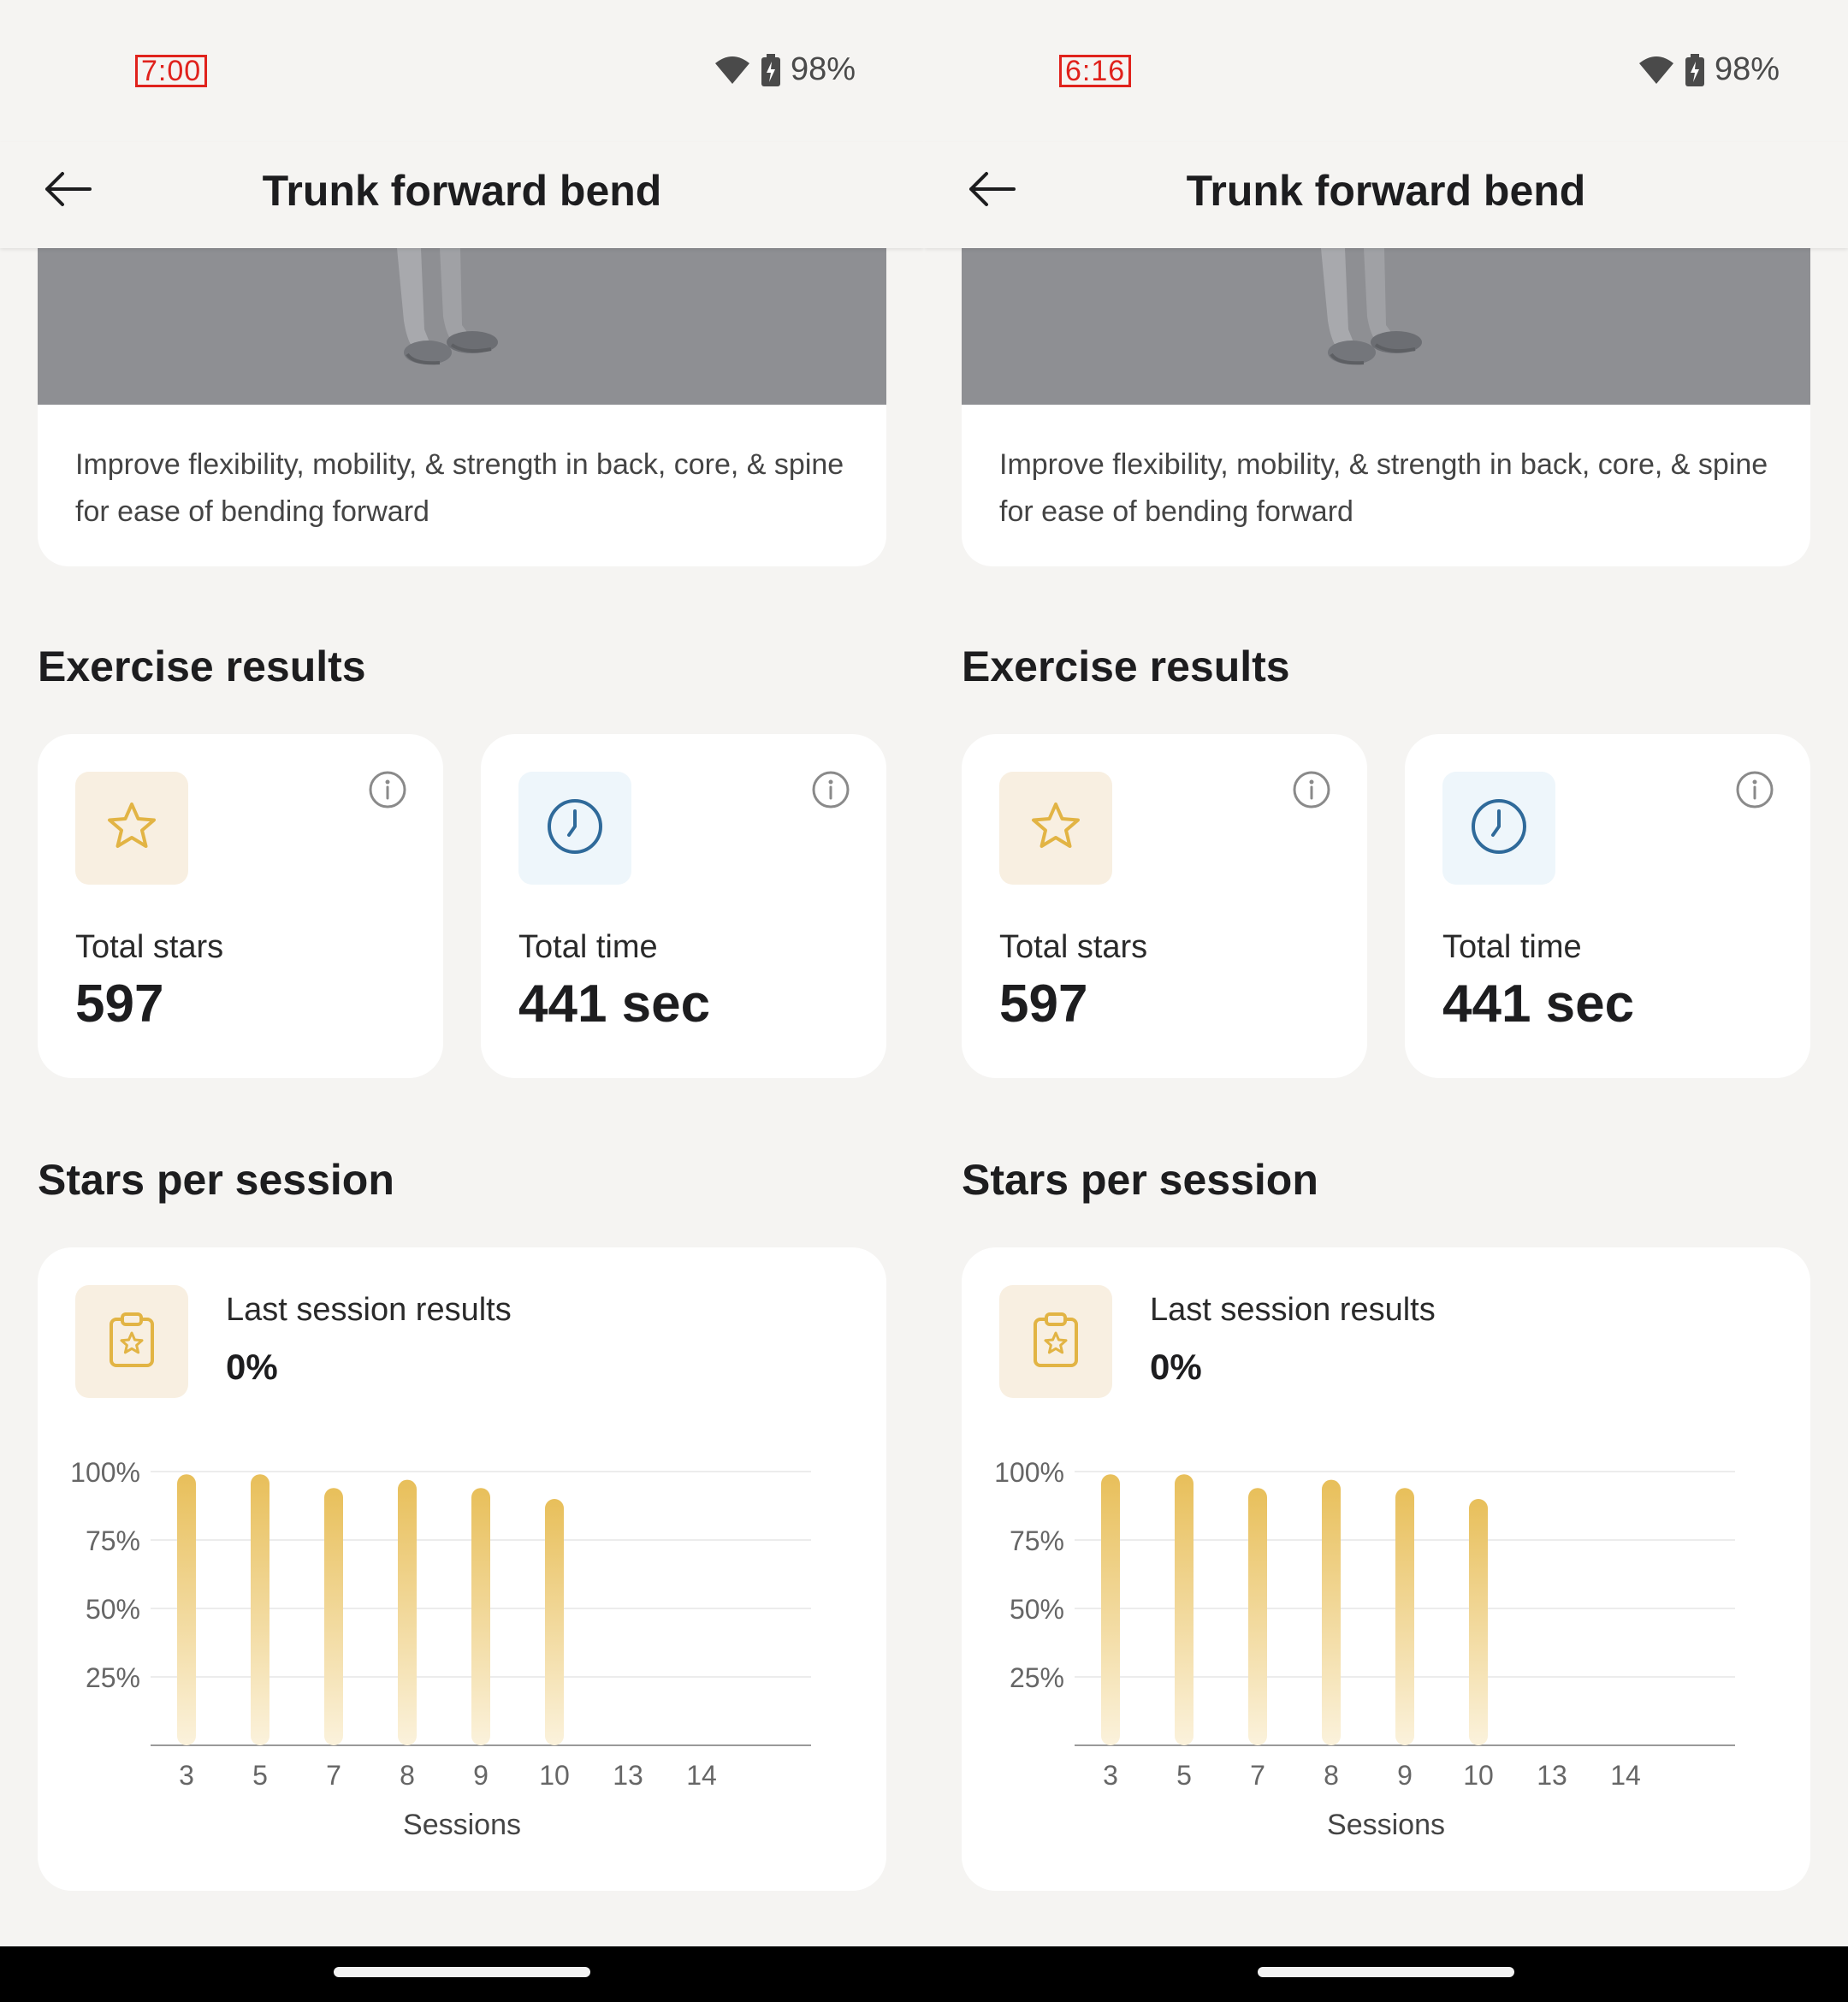  Describe the element at coordinates (149, 947) in the screenshot. I see `total-stars-label: Total stars` at that location.